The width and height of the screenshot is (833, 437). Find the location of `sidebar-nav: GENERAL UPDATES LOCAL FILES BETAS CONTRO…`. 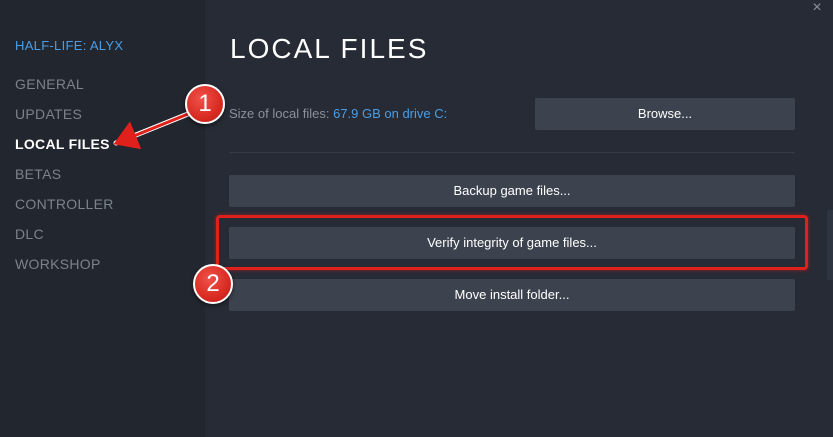

sidebar-nav: GENERAL UPDATES LOCAL FILES BETAS CONTRO… is located at coordinates (110, 180).